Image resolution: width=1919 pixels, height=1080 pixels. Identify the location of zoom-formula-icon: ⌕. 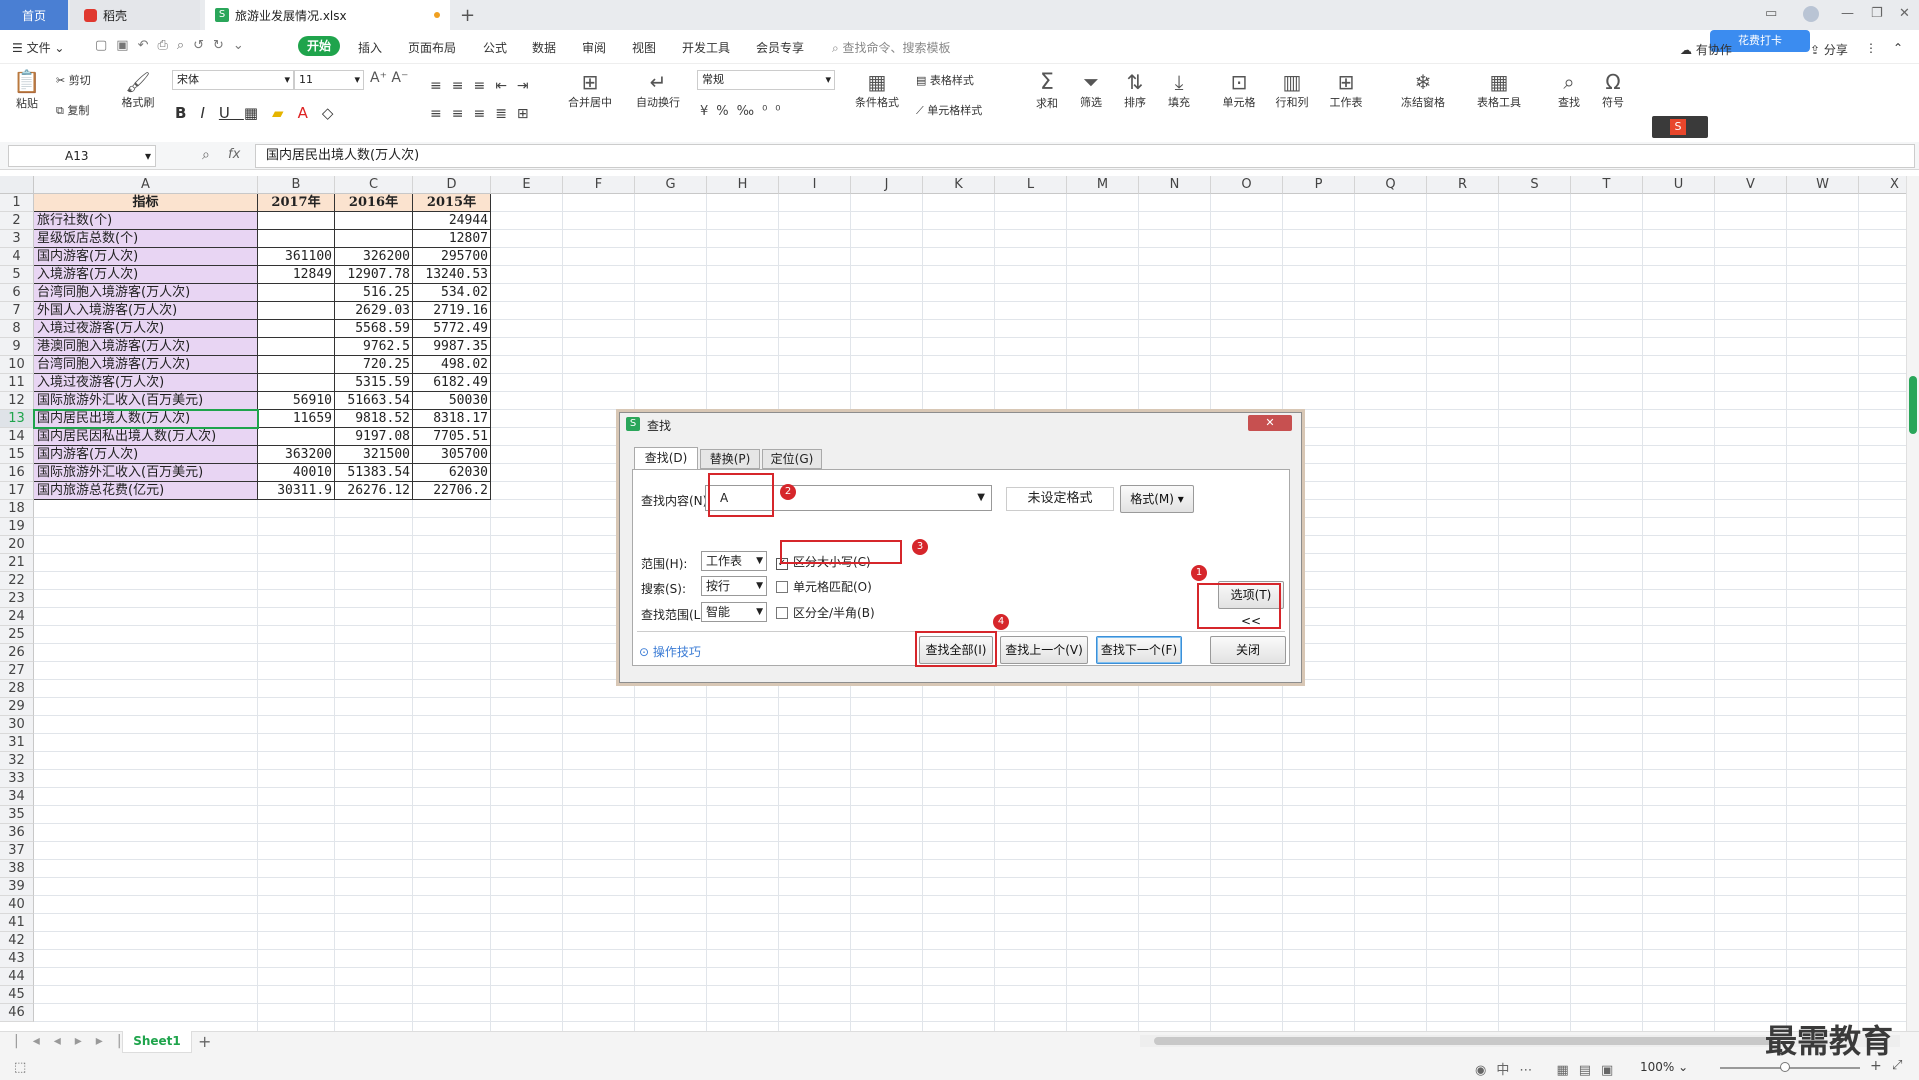
(206, 155).